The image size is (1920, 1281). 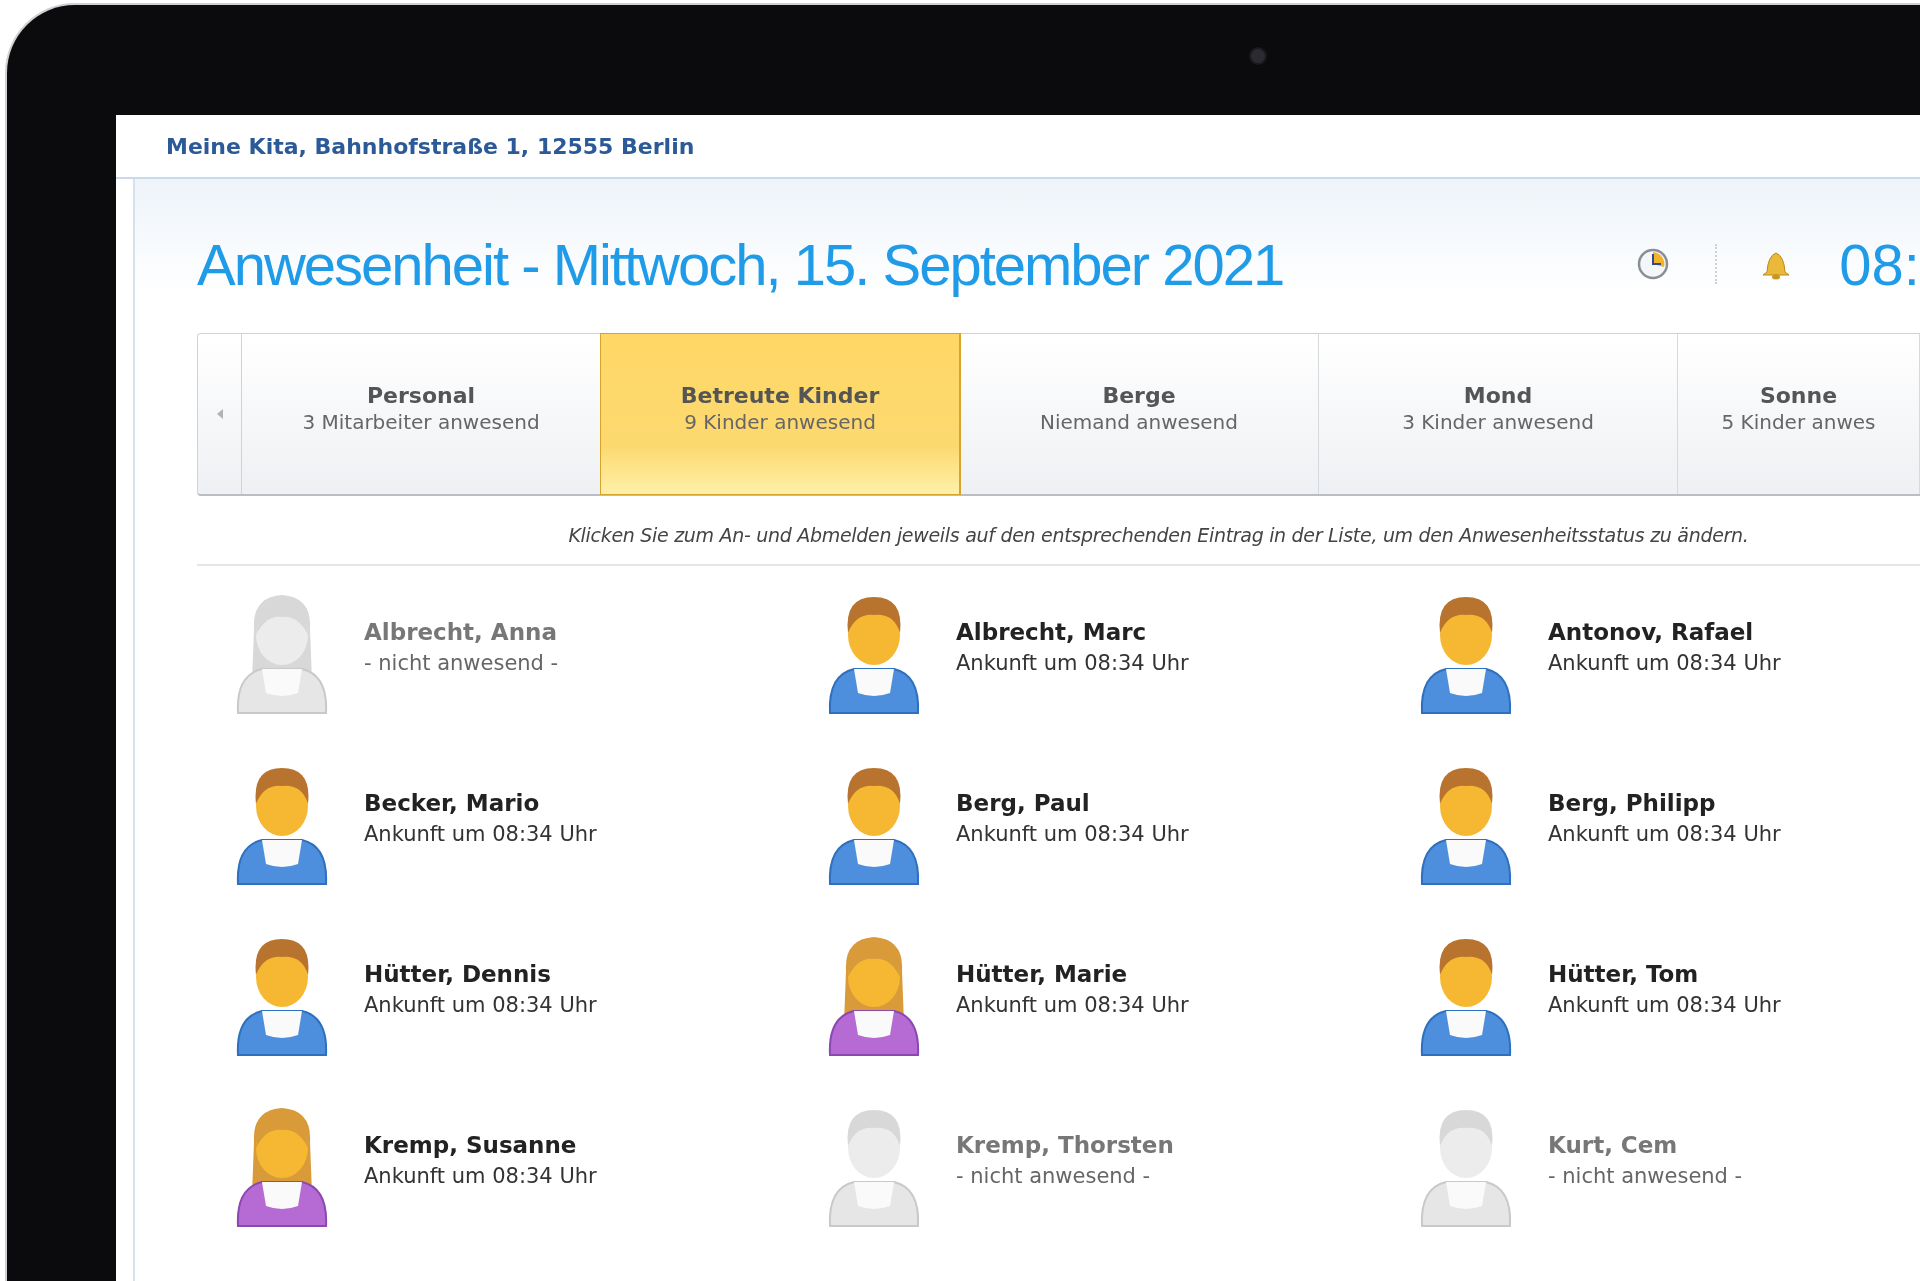 I want to click on child-entry: Kurt, Cem - nicht anwesend -, so click(x=1668, y=1166).